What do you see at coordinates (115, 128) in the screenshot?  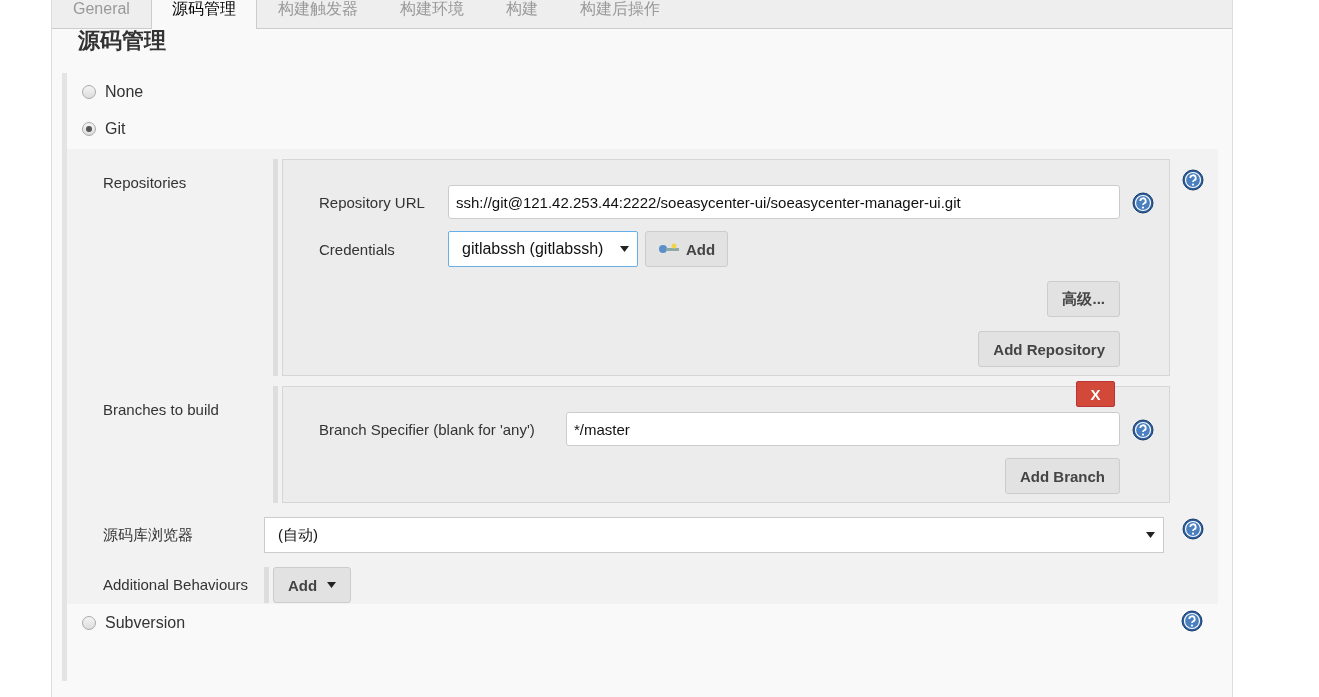 I see `radio-label: Git` at bounding box center [115, 128].